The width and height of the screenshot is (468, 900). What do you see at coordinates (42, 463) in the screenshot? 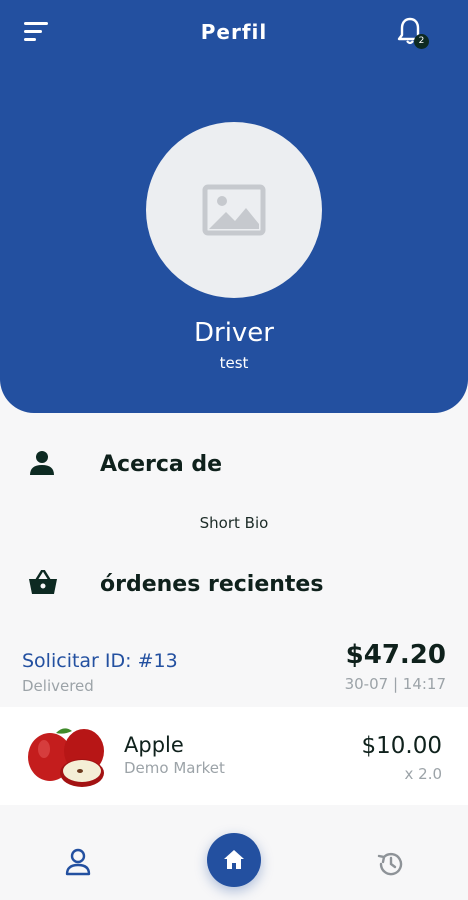
I see `person-icon` at bounding box center [42, 463].